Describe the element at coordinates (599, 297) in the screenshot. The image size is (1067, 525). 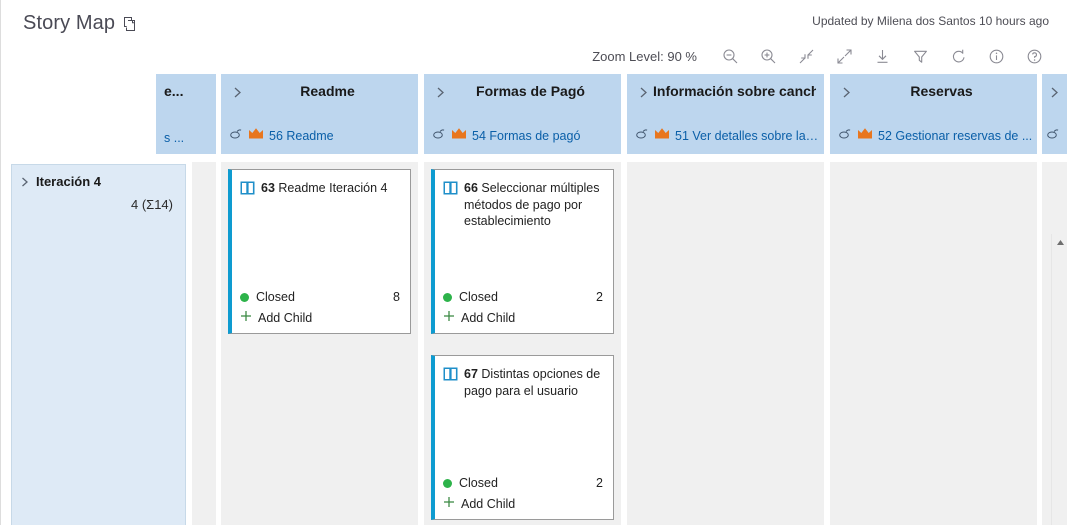
I see `card-66-count: 2` at that location.